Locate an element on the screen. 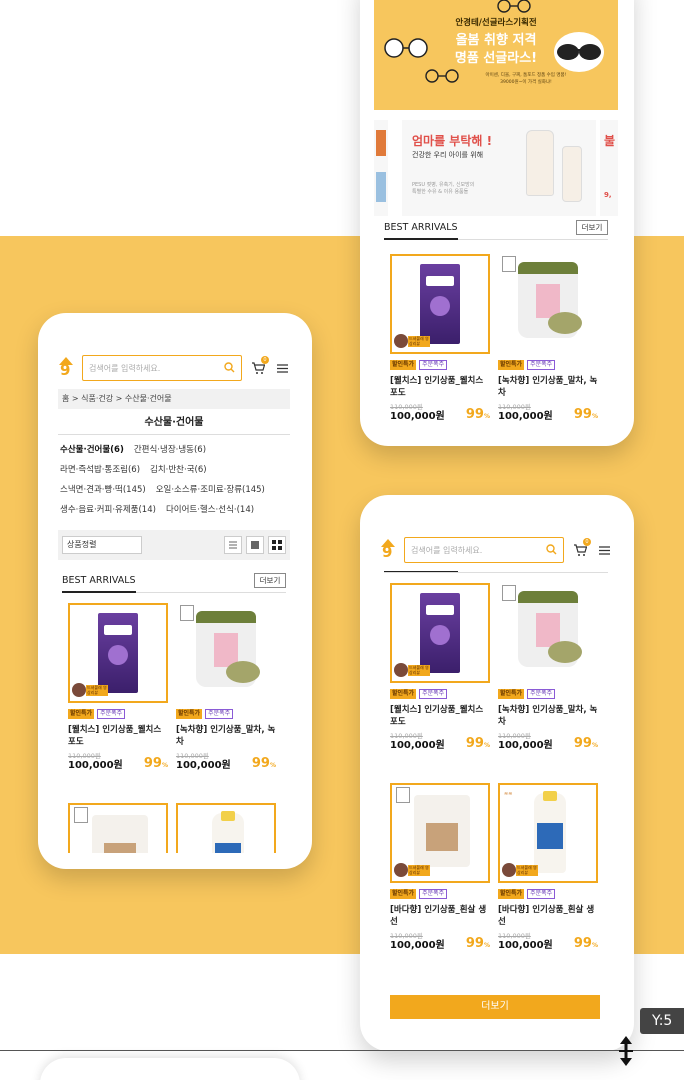 The image size is (684, 1080). category-row: 라면·즉석밥·통조림(6) 김치·반찬·국(6) is located at coordinates (175, 470).